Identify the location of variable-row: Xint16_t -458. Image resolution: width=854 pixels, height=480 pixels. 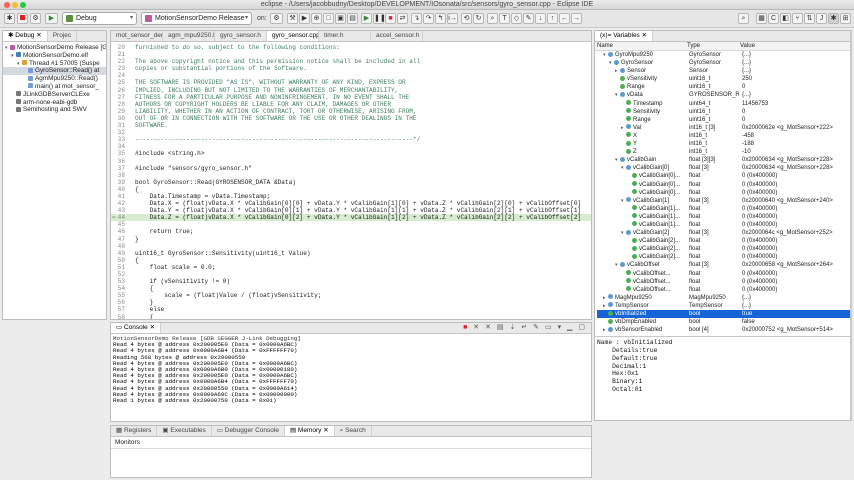
(724, 136).